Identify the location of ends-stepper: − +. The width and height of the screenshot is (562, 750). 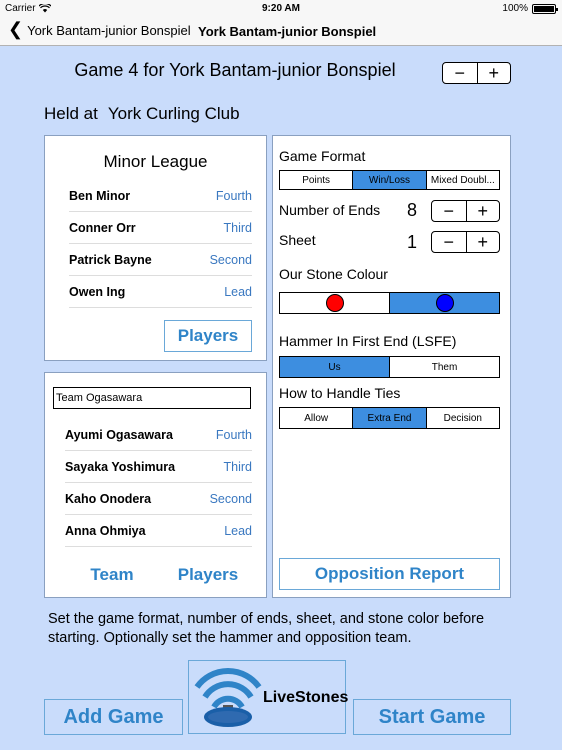
(465, 211).